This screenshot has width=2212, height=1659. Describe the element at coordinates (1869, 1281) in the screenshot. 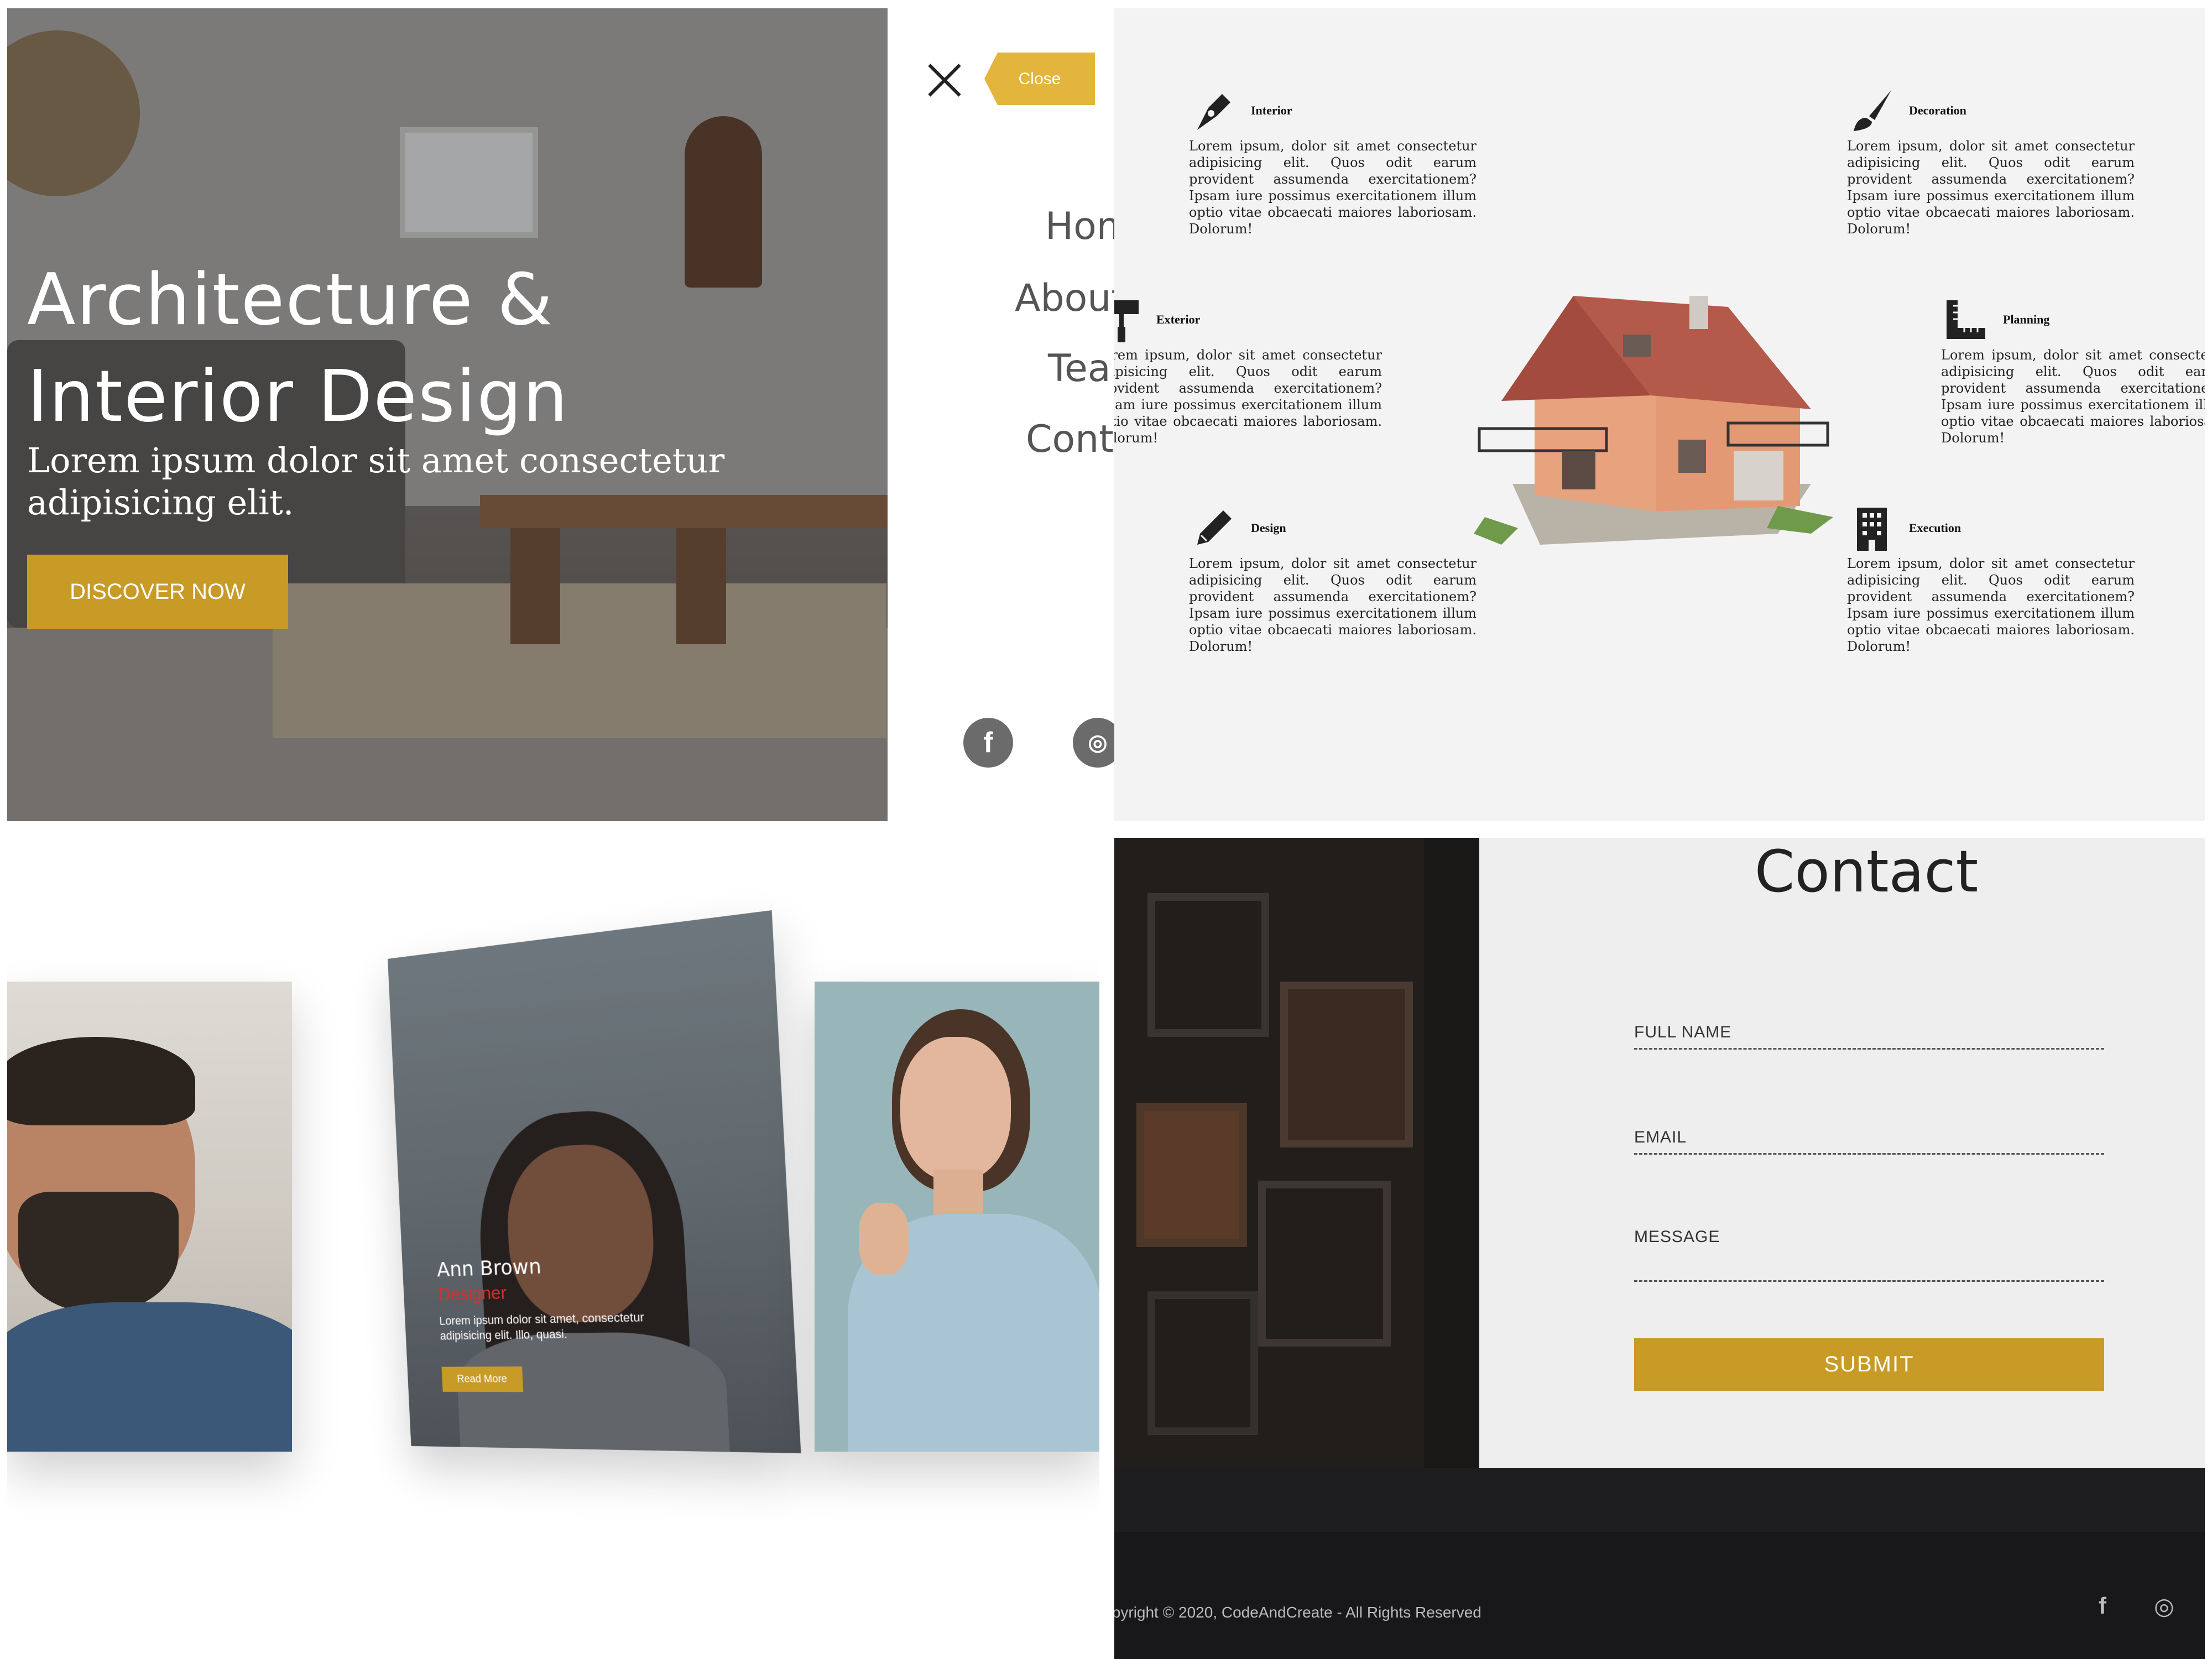

I see `message-field` at that location.